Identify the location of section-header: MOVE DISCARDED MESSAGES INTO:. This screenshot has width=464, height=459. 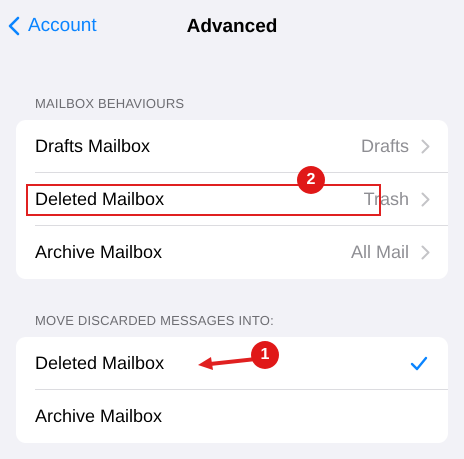
(154, 321).